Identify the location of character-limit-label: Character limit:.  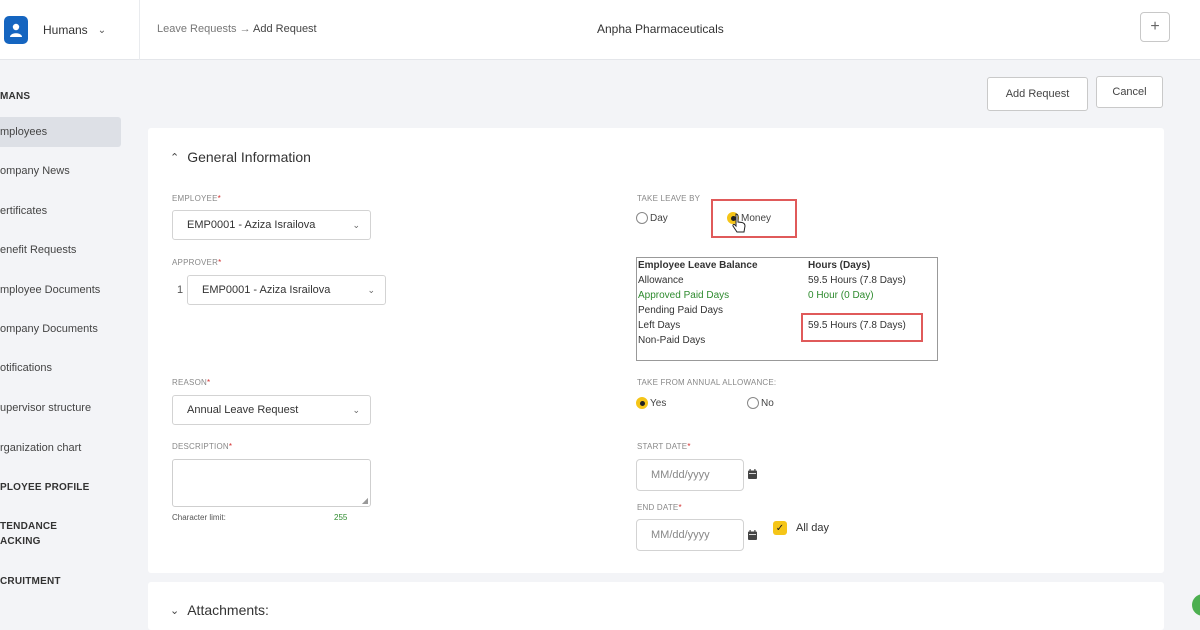
(199, 517).